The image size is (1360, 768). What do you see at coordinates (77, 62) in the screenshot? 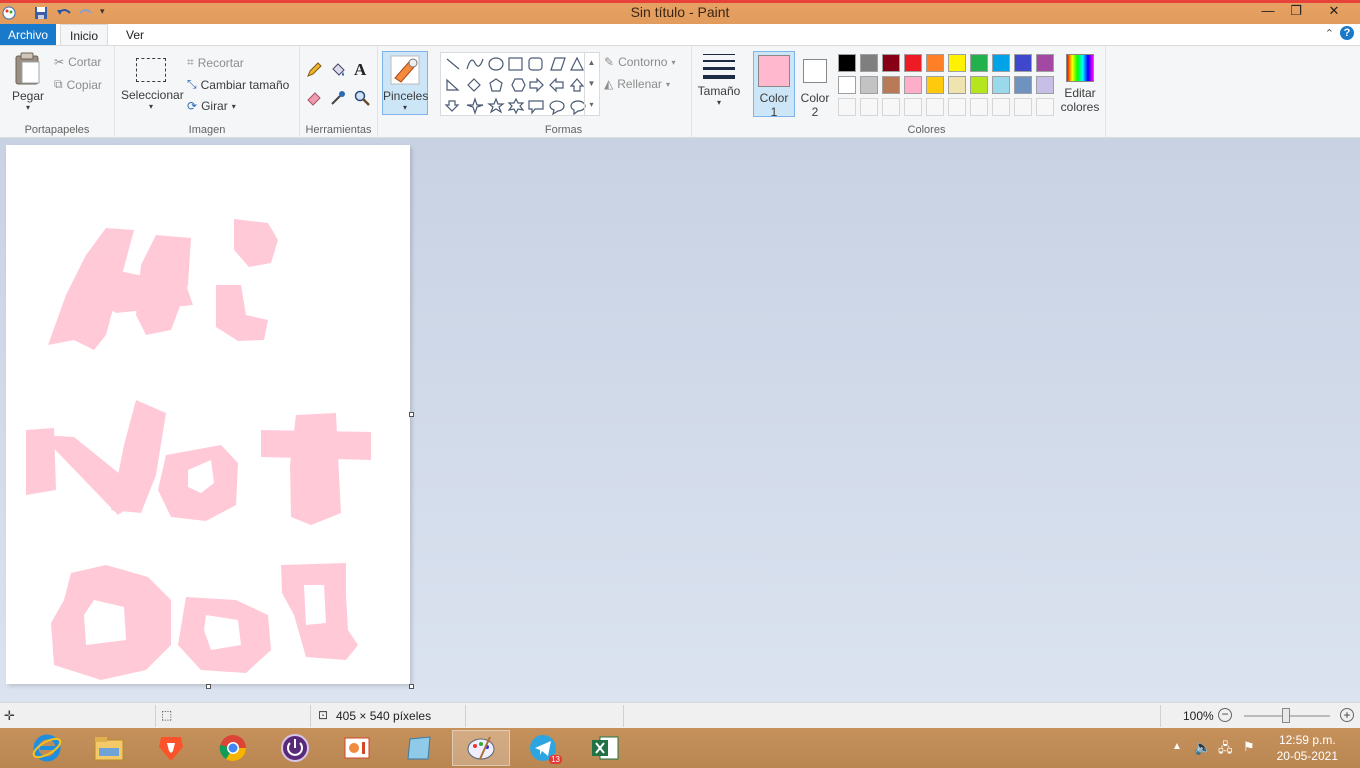
I see `cut-button: ✂ Cortar` at bounding box center [77, 62].